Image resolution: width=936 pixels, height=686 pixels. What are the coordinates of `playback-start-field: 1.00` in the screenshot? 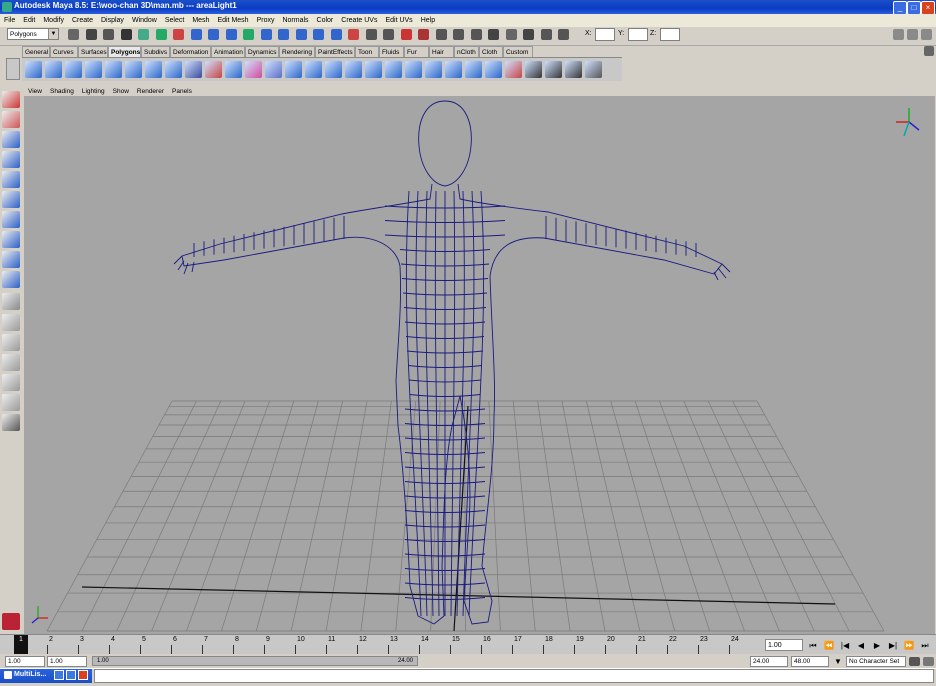 It's located at (67, 661).